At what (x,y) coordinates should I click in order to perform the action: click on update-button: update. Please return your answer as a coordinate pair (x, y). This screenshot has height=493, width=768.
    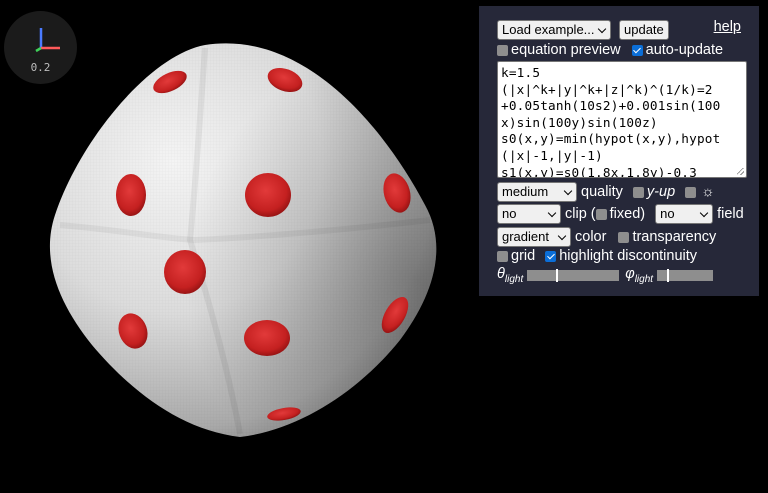
    Looking at the image, I should click on (644, 30).